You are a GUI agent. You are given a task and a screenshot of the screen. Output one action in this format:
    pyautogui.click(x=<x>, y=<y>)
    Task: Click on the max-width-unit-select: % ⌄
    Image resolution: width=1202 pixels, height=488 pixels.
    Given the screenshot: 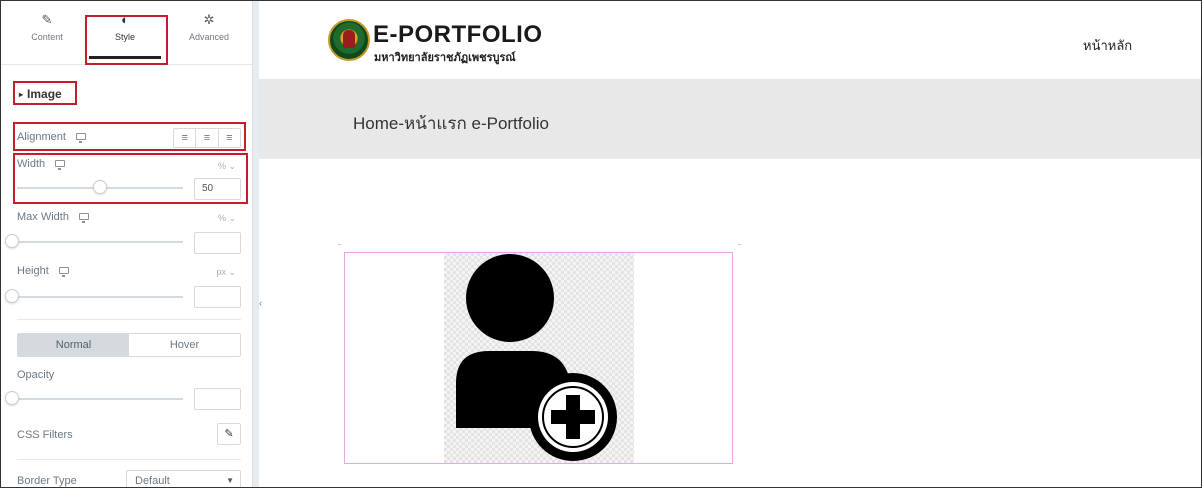 What is the action you would take?
    pyautogui.click(x=227, y=218)
    